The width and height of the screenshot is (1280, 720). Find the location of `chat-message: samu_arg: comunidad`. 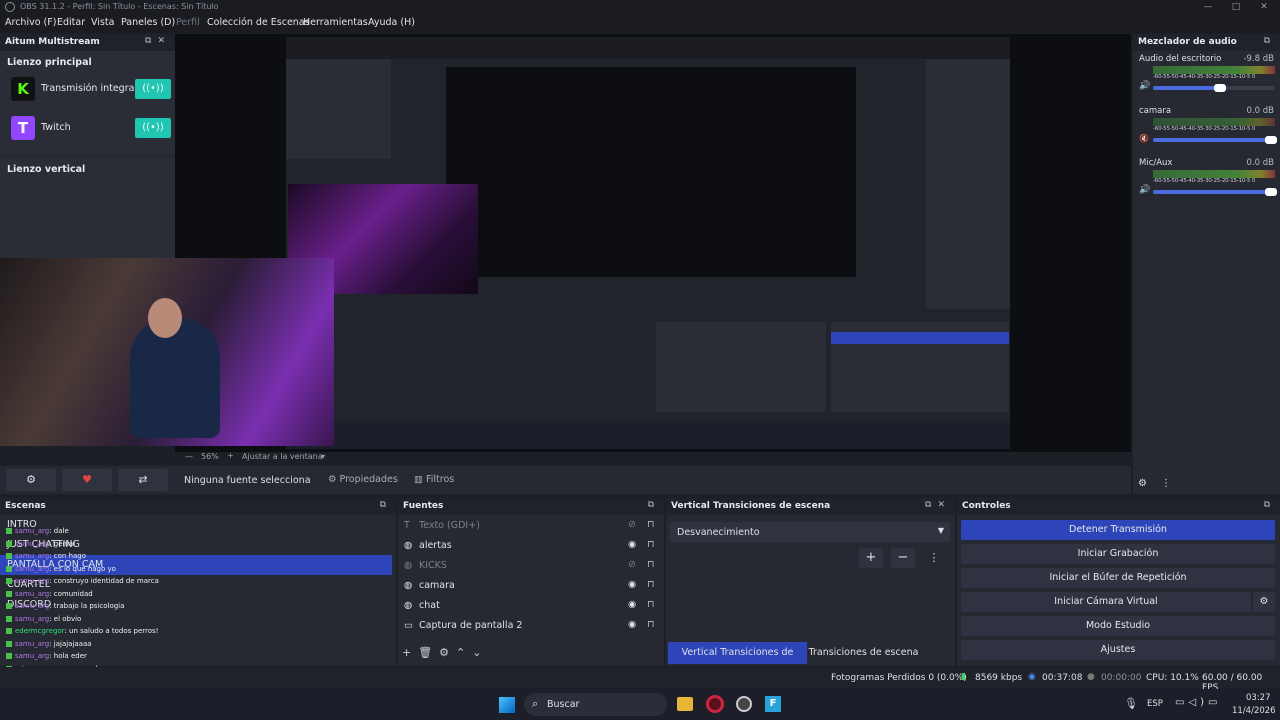

chat-message: samu_arg: comunidad is located at coordinates (49, 594).